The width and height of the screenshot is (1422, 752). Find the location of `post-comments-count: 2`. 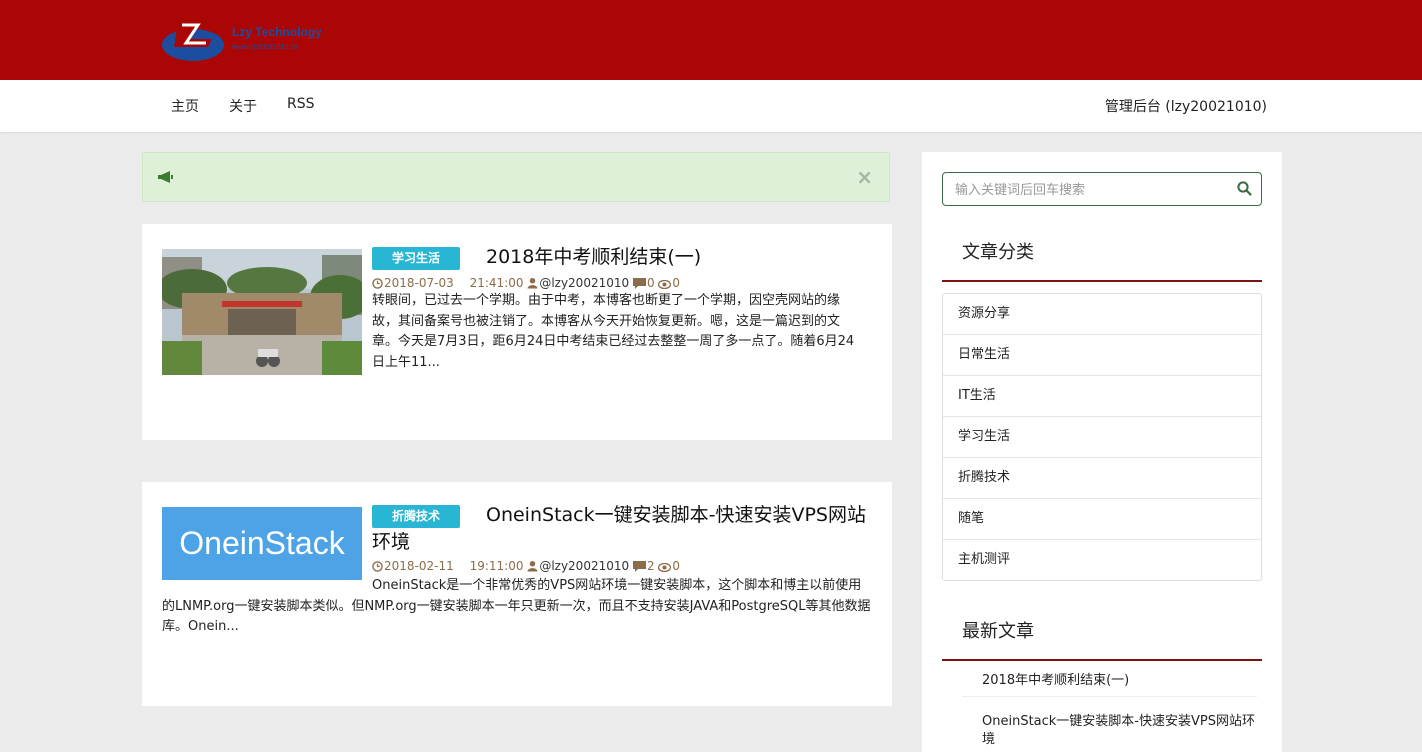

post-comments-count: 2 is located at coordinates (650, 566).